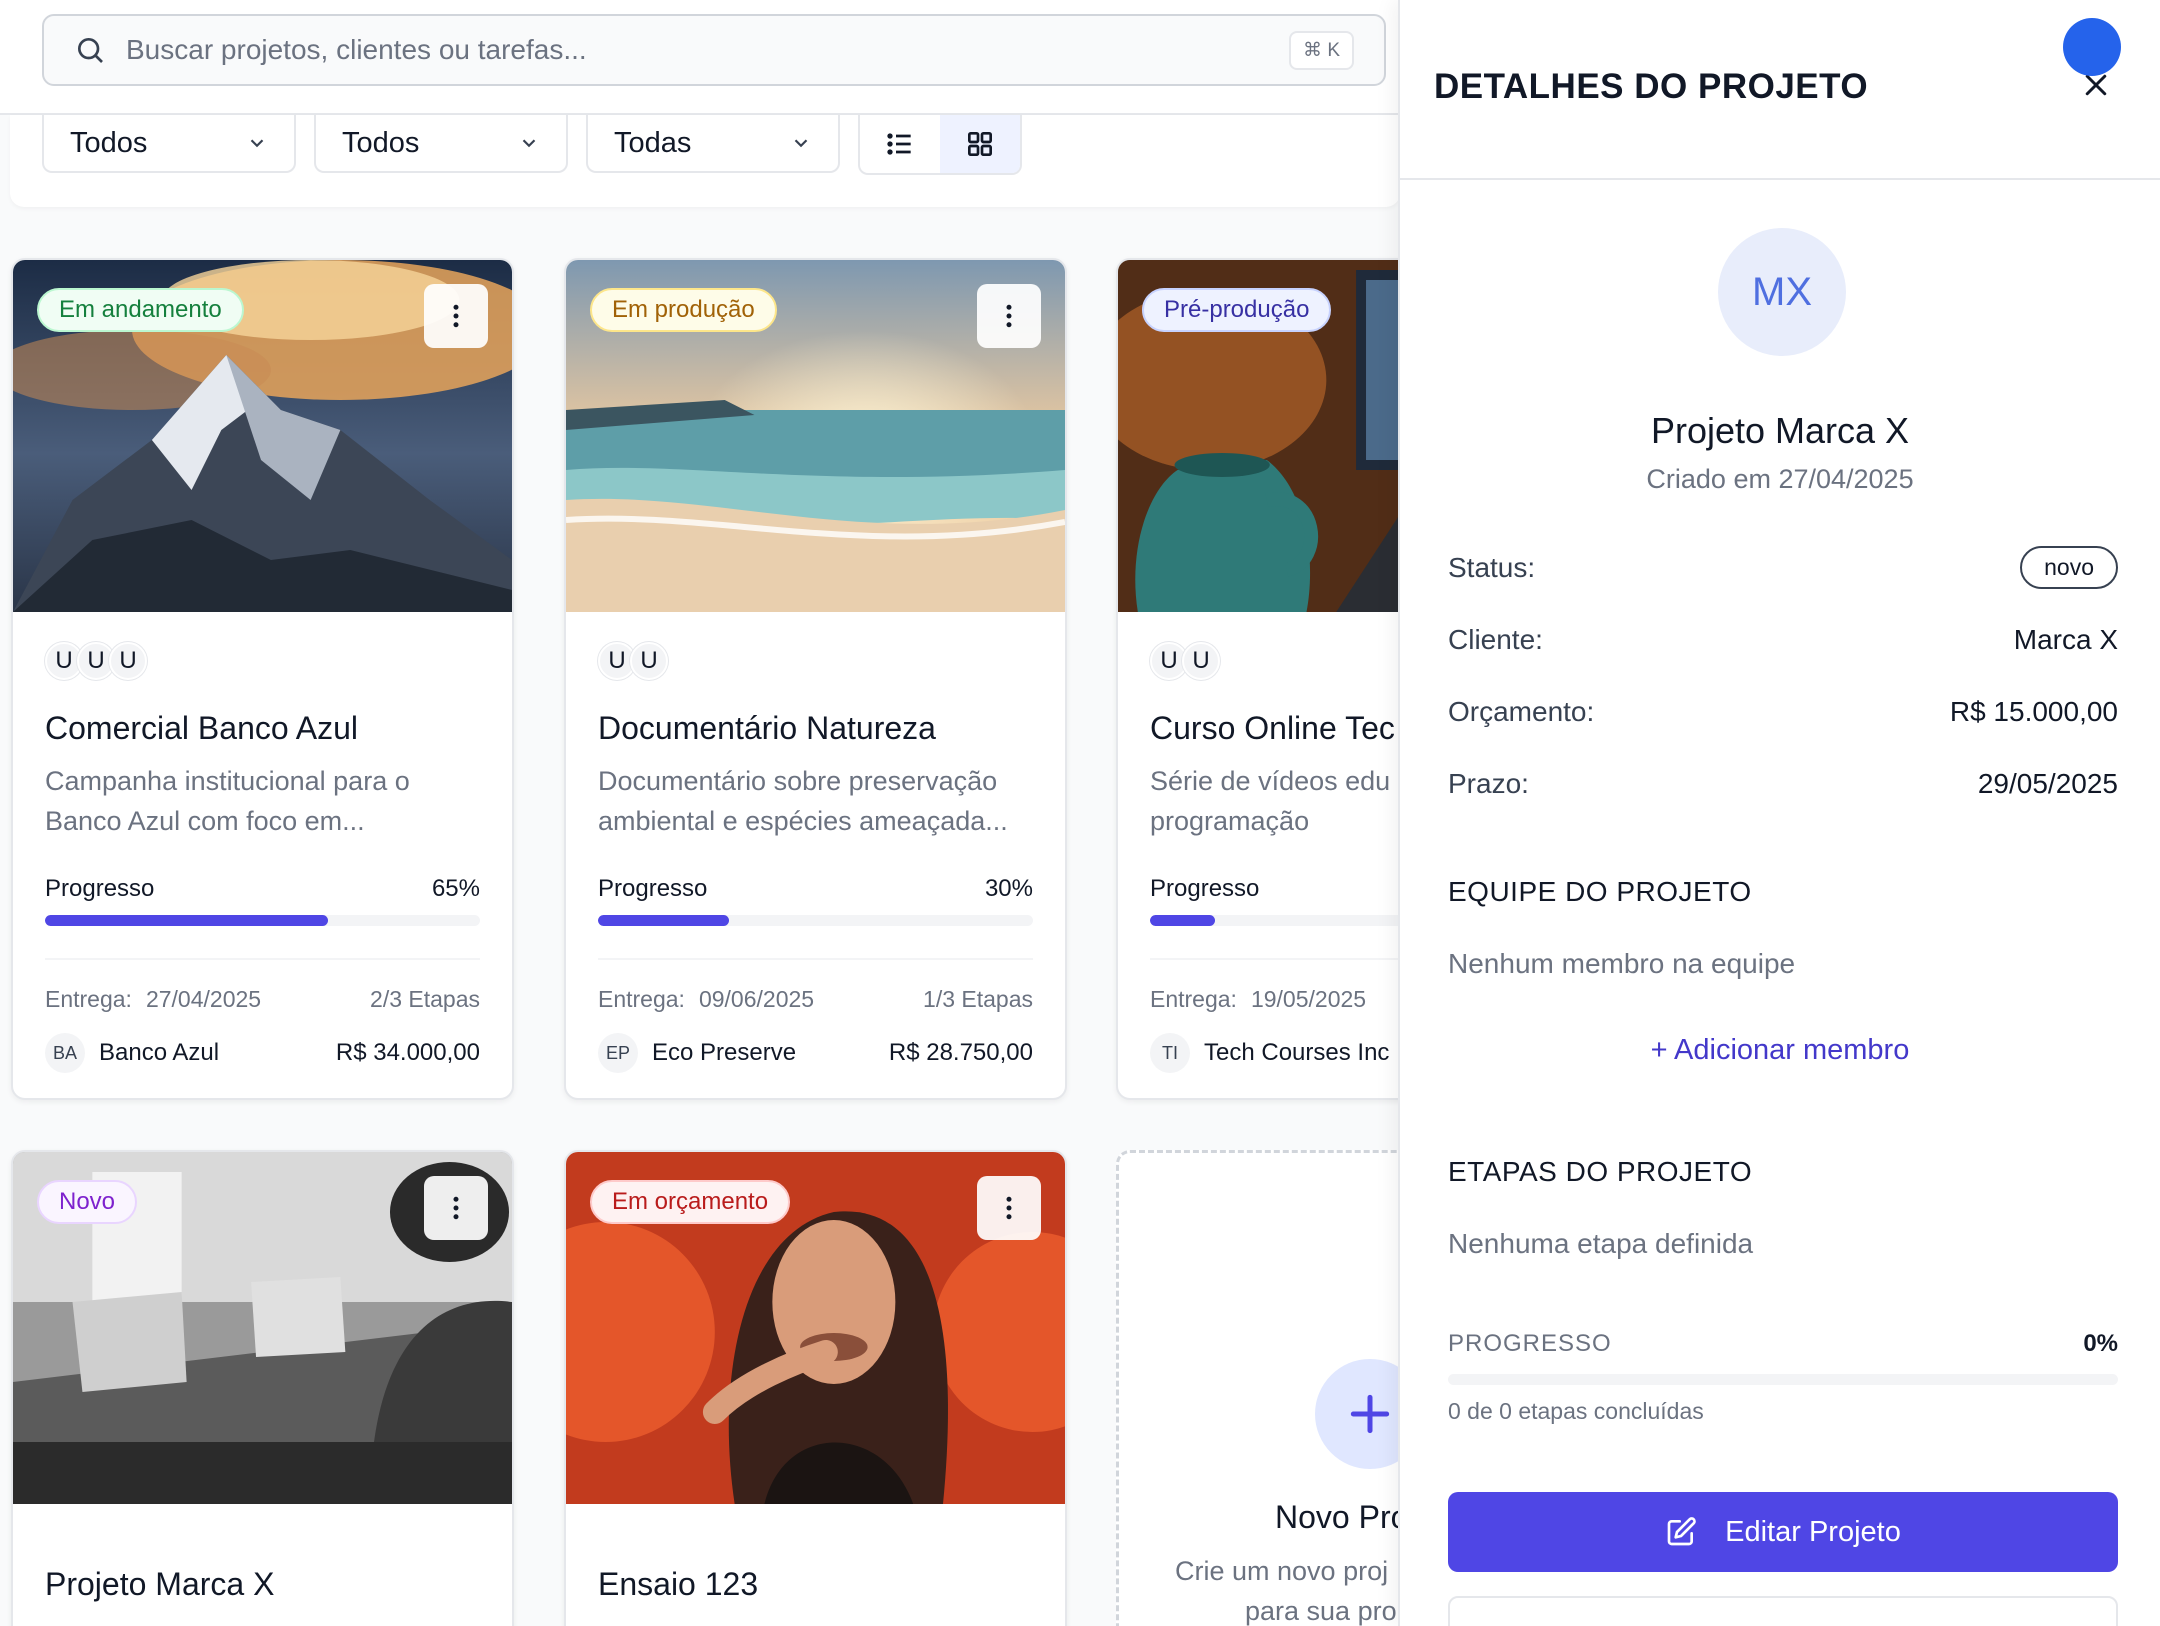 This screenshot has height=1626, width=2160. What do you see at coordinates (1370, 1414) in the screenshot?
I see `plus-icon` at bounding box center [1370, 1414].